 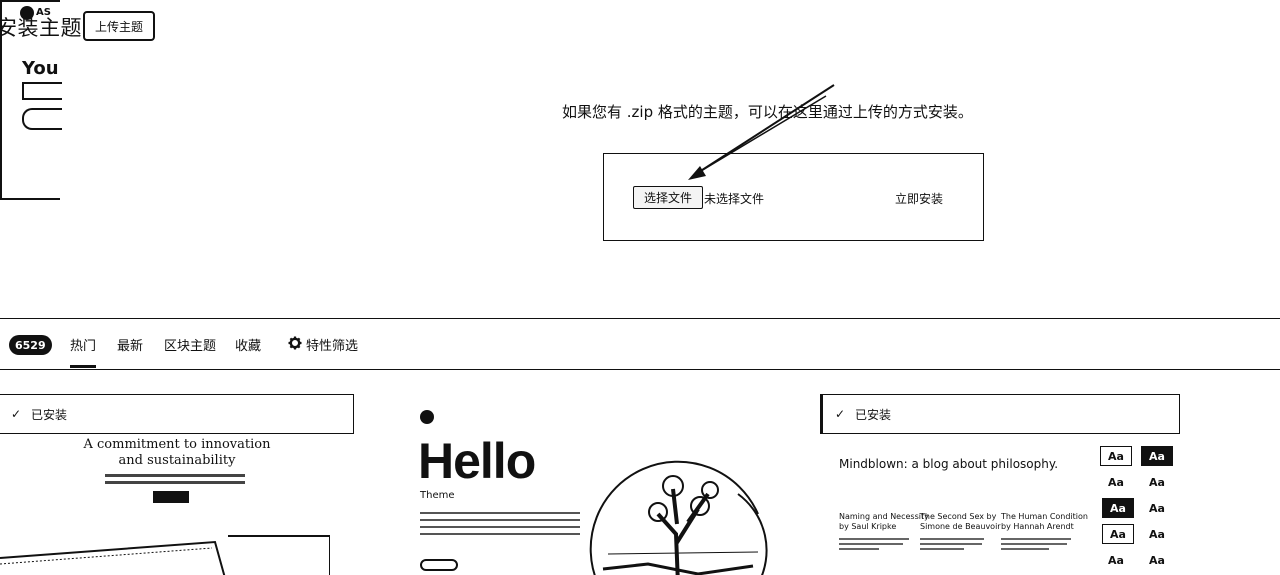 I want to click on preview-post: The Second Sex by Simone de Beauvoir, so click(x=960, y=532).